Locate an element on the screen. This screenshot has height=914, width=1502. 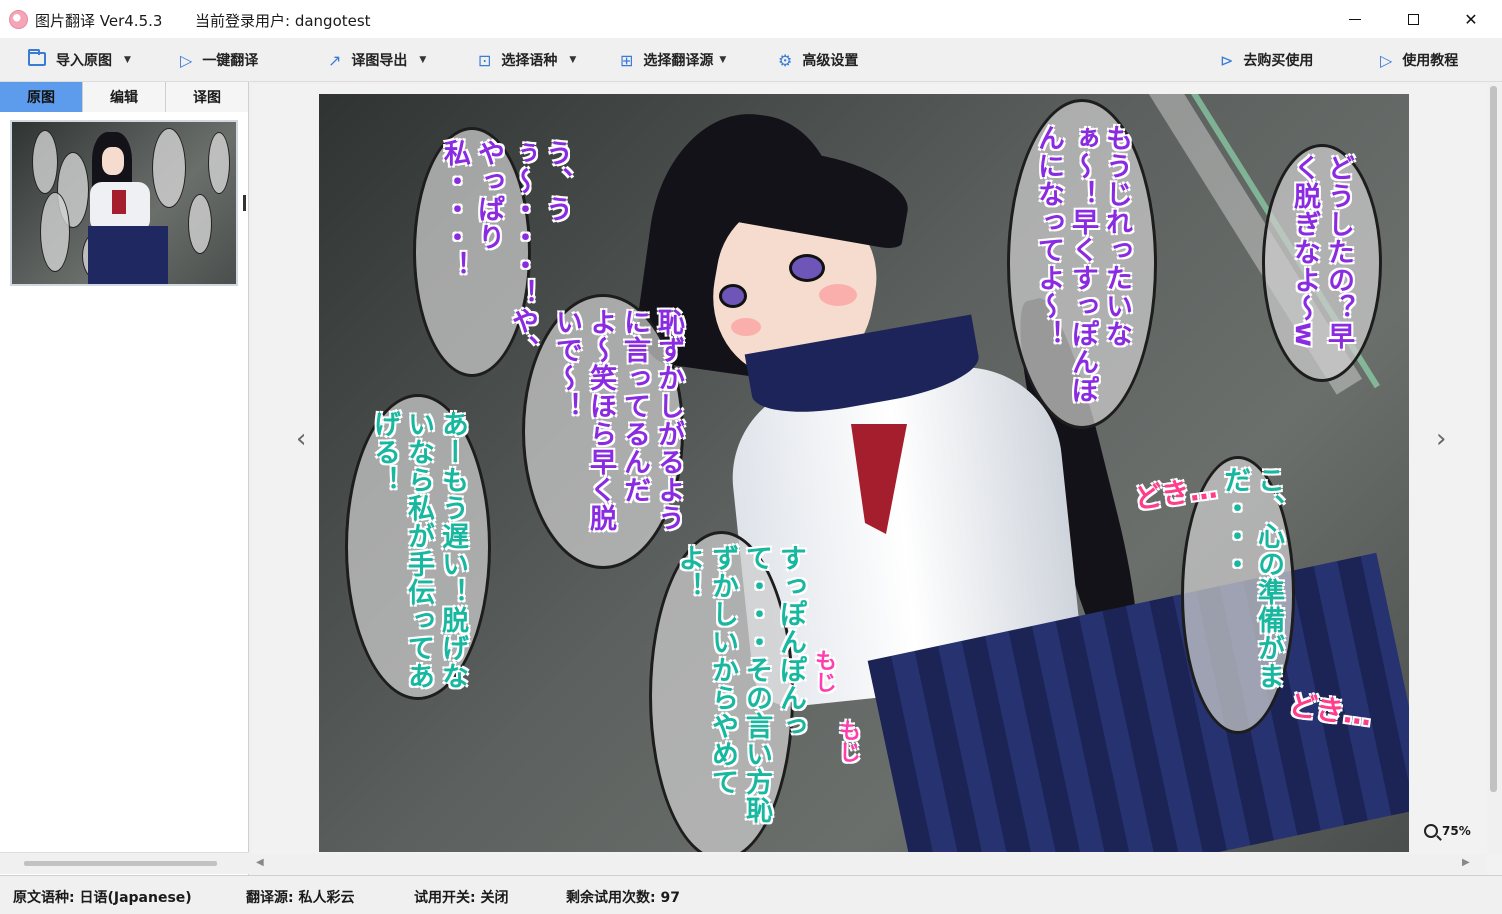
source-label: 选择翻译源 is located at coordinates (678, 61).